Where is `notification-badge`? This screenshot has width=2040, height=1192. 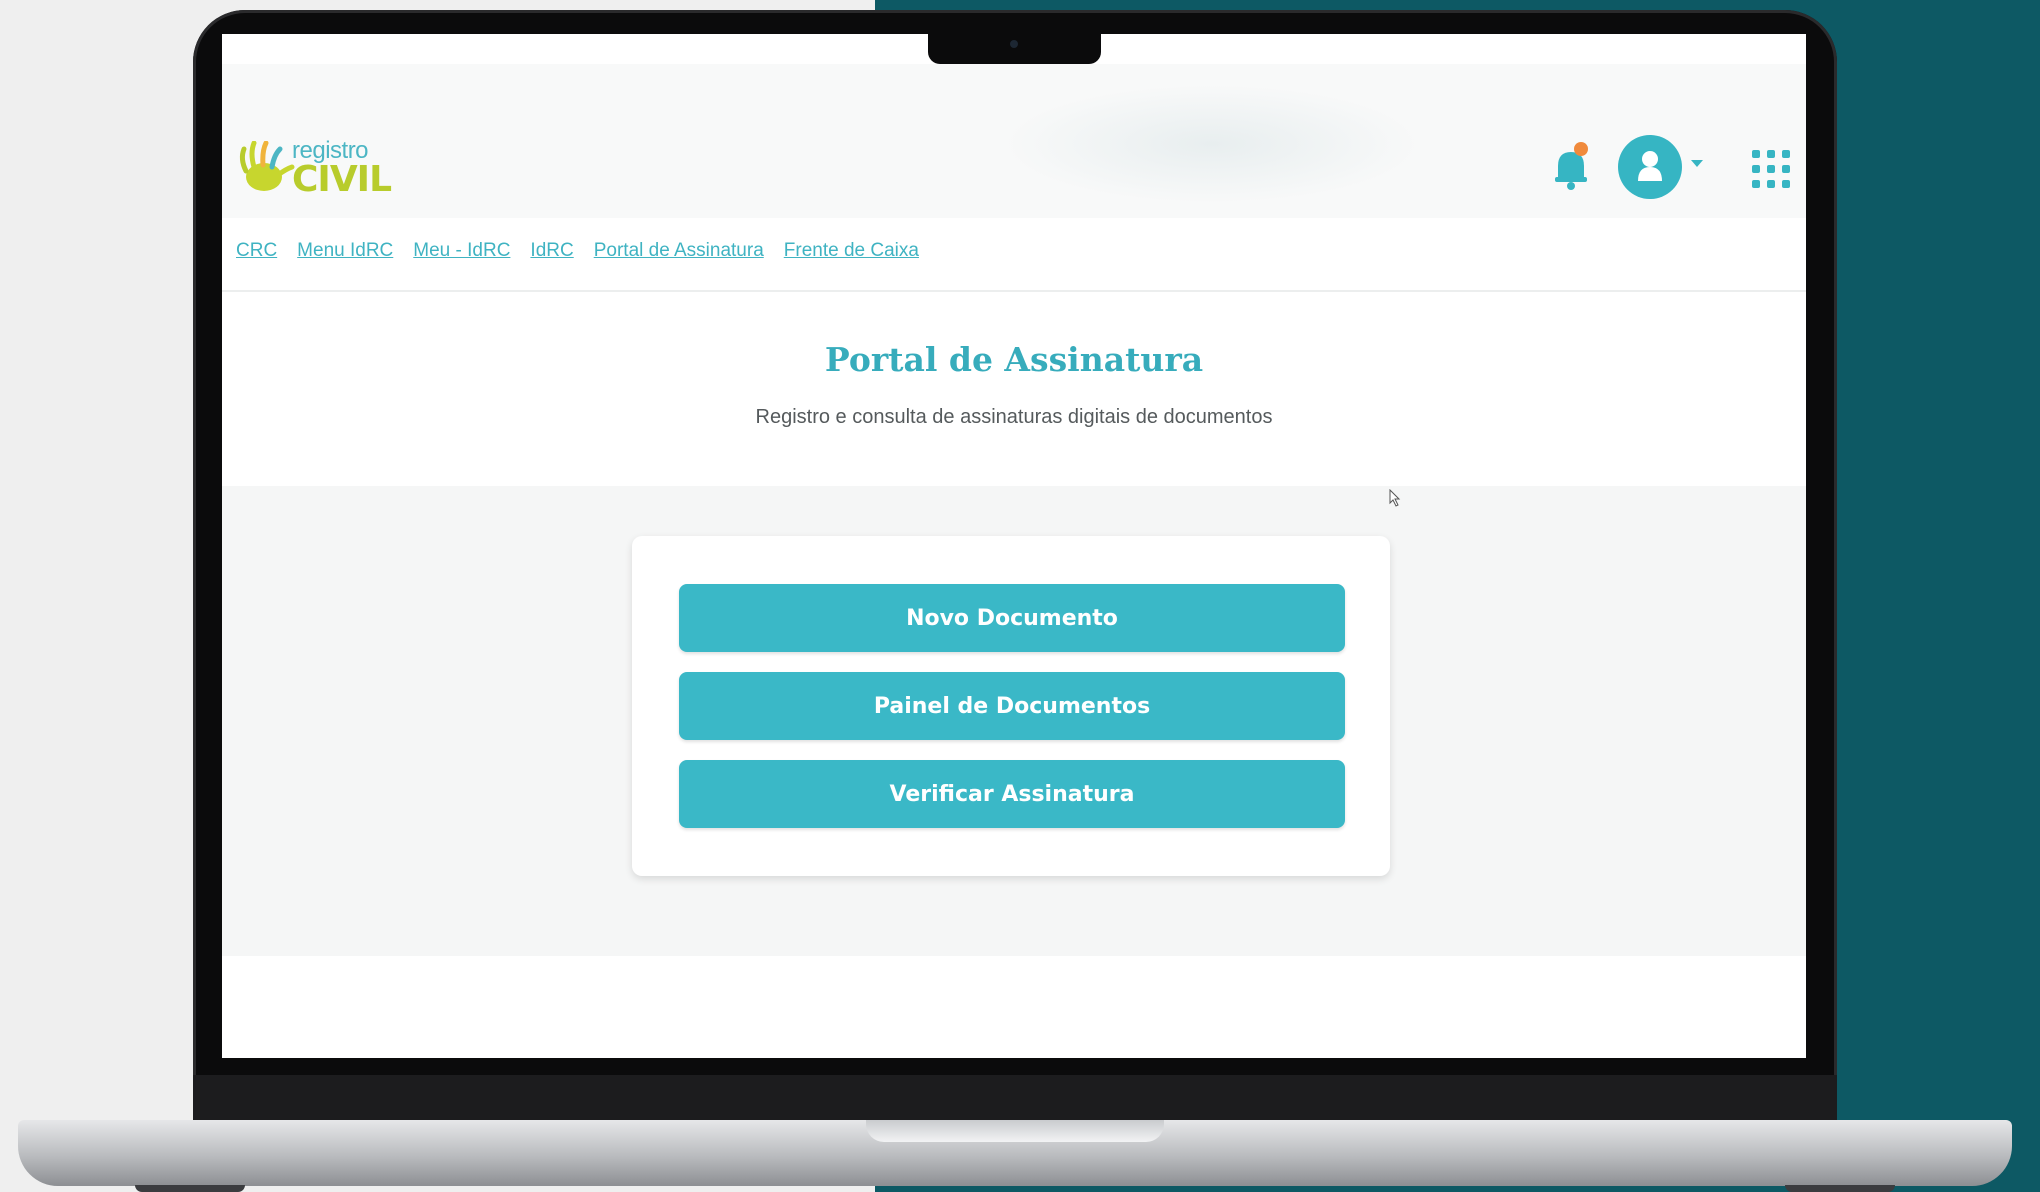
notification-badge is located at coordinates (1581, 149).